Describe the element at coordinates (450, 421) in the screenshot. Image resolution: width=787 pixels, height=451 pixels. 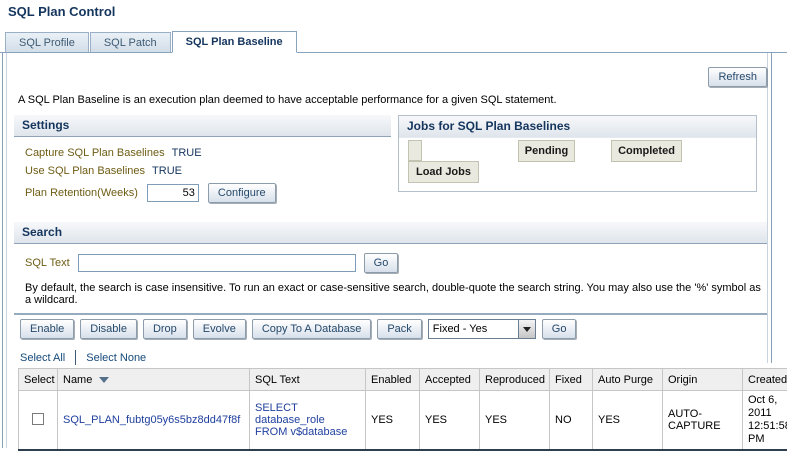
I see `accepted-value: YES` at that location.